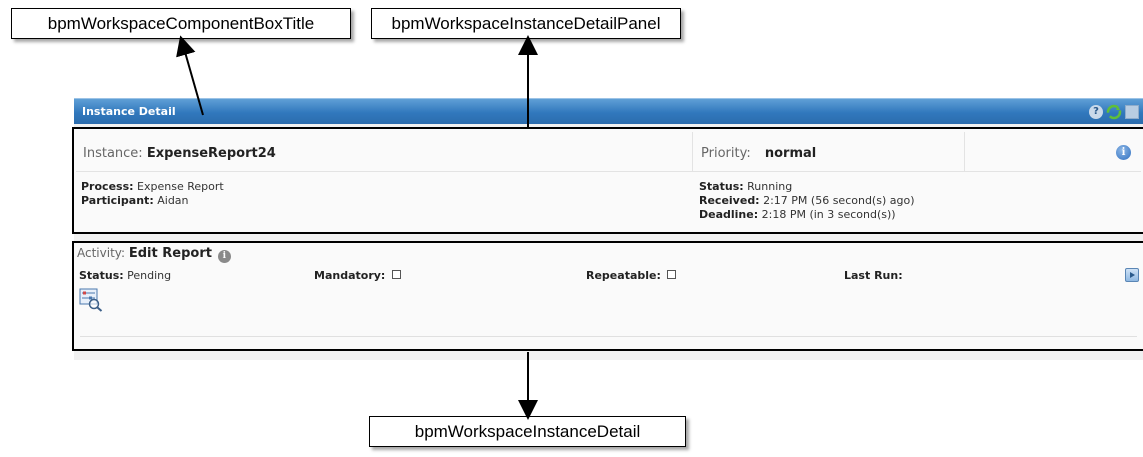  What do you see at coordinates (729, 214) in the screenshot?
I see `deadline-label: Deadline:` at bounding box center [729, 214].